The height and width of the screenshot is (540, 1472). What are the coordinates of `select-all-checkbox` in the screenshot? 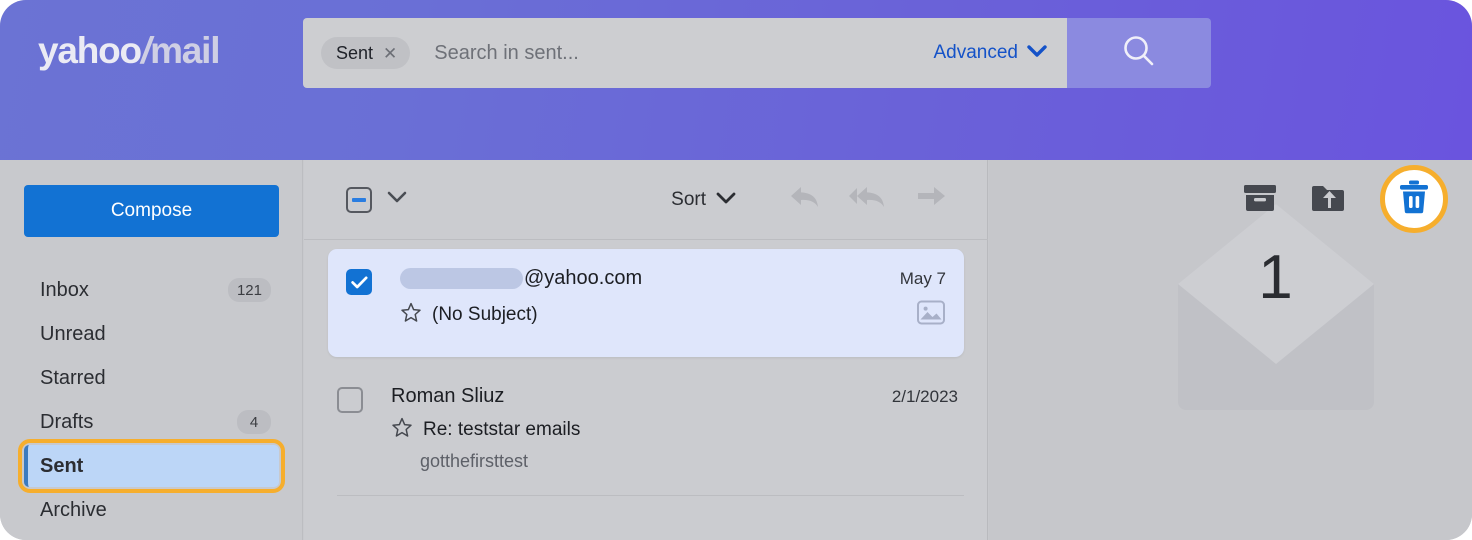 It's located at (359, 199).